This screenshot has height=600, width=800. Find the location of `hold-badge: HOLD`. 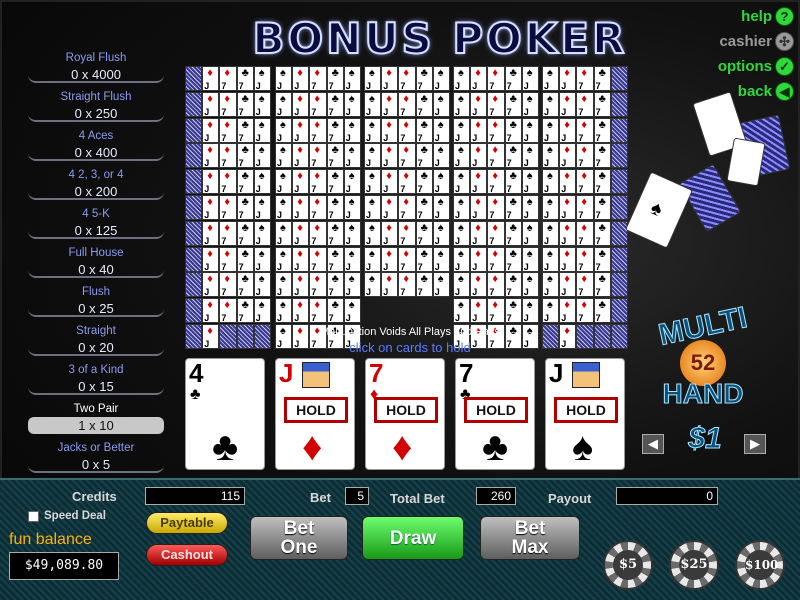

hold-badge: HOLD is located at coordinates (406, 410).